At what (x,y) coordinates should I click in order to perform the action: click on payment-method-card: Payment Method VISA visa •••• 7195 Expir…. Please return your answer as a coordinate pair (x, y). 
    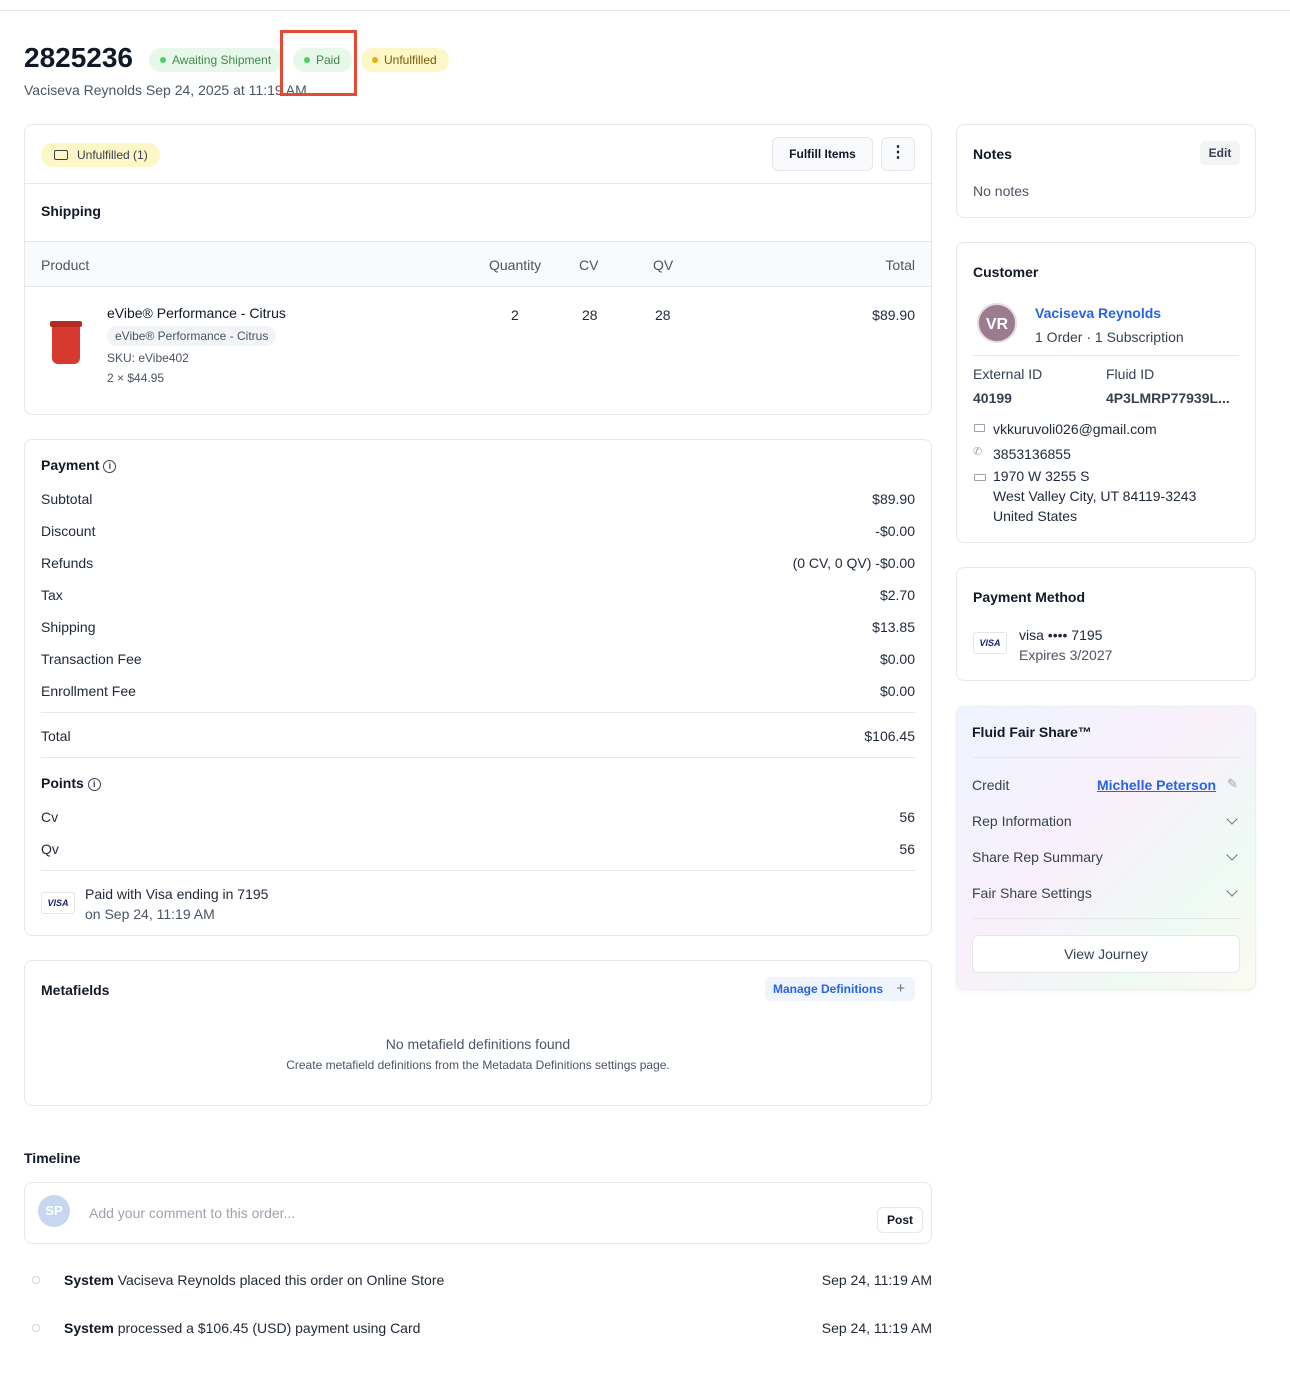
    Looking at the image, I should click on (1106, 624).